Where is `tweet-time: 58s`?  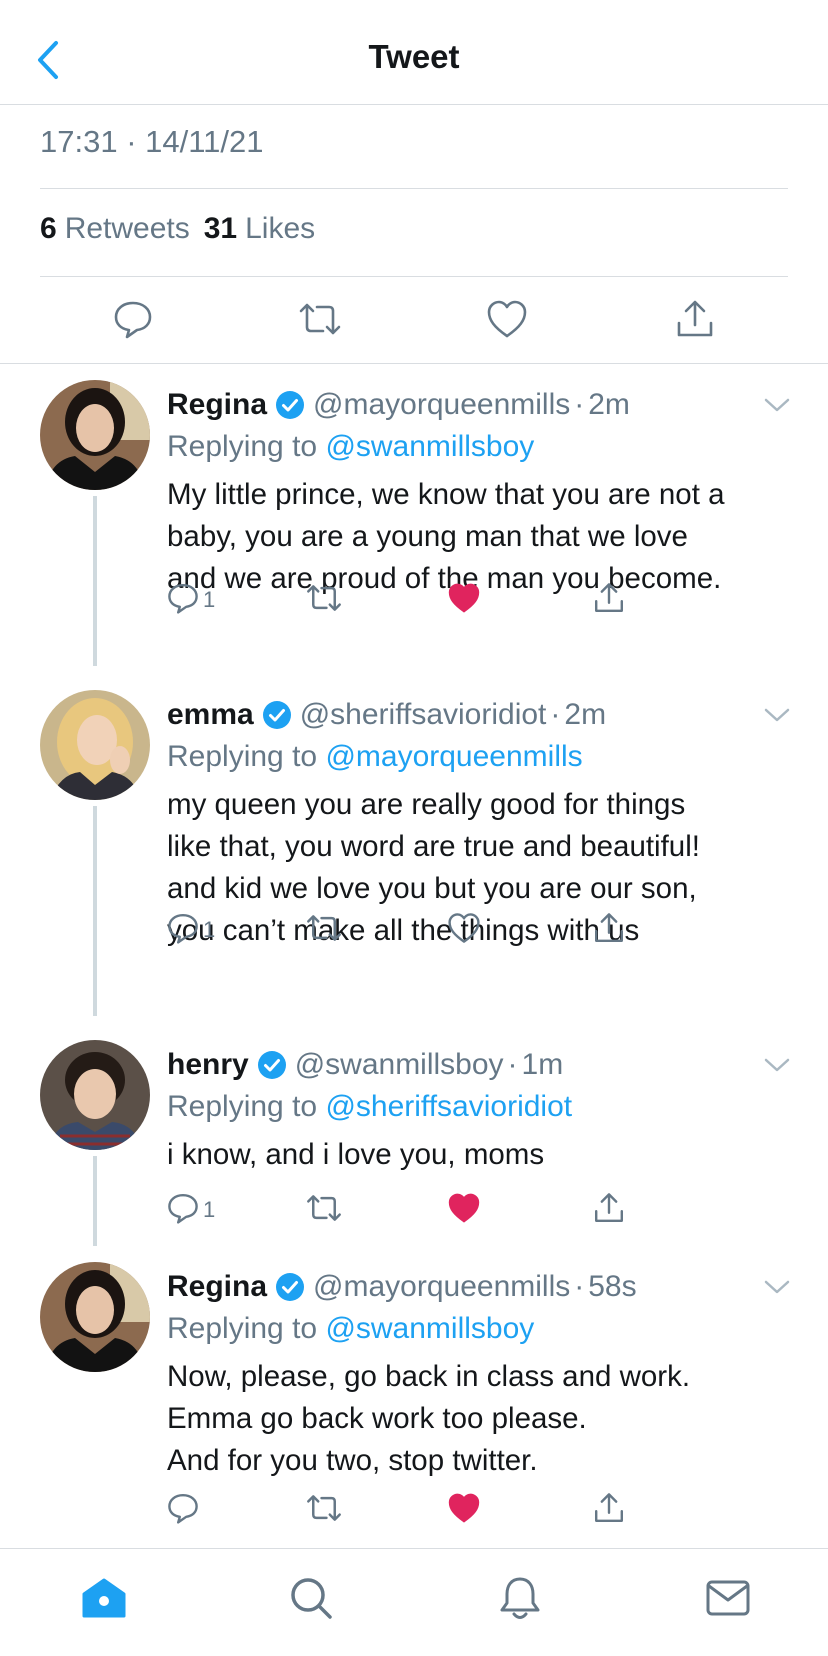 tweet-time: 58s is located at coordinates (612, 1286).